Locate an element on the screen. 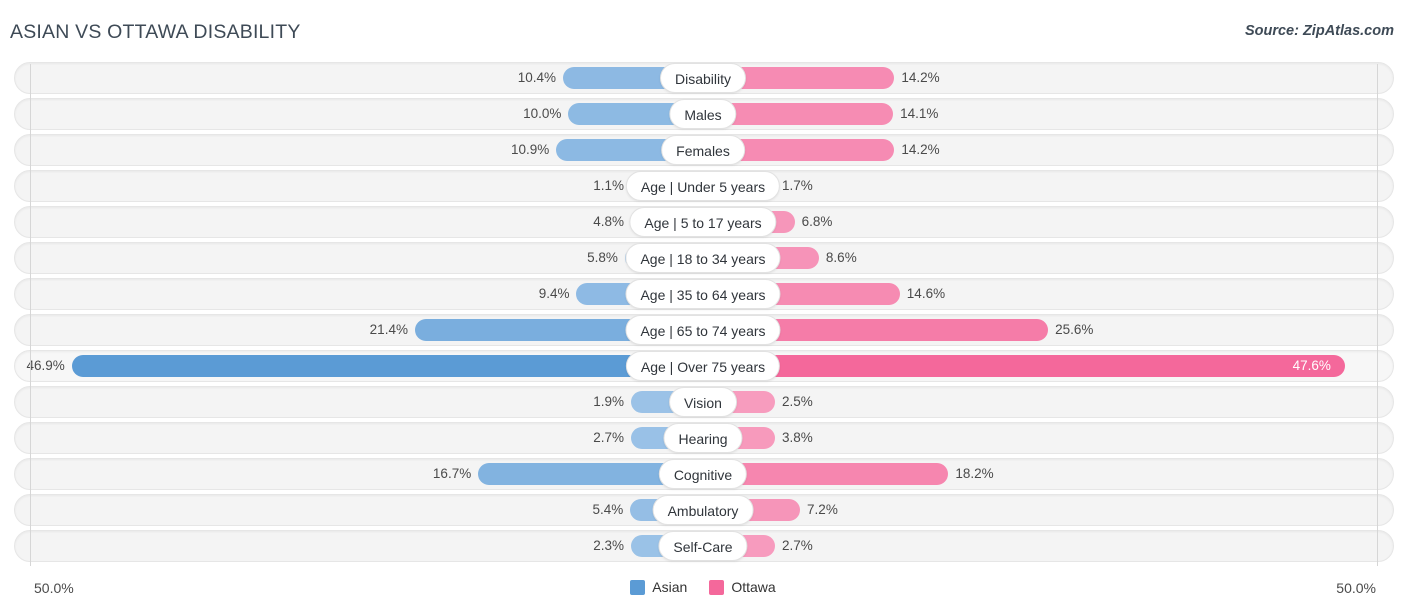 This screenshot has width=1406, height=612. table-row: 1.1% 1.7% Age | Under 5 years is located at coordinates (703, 186).